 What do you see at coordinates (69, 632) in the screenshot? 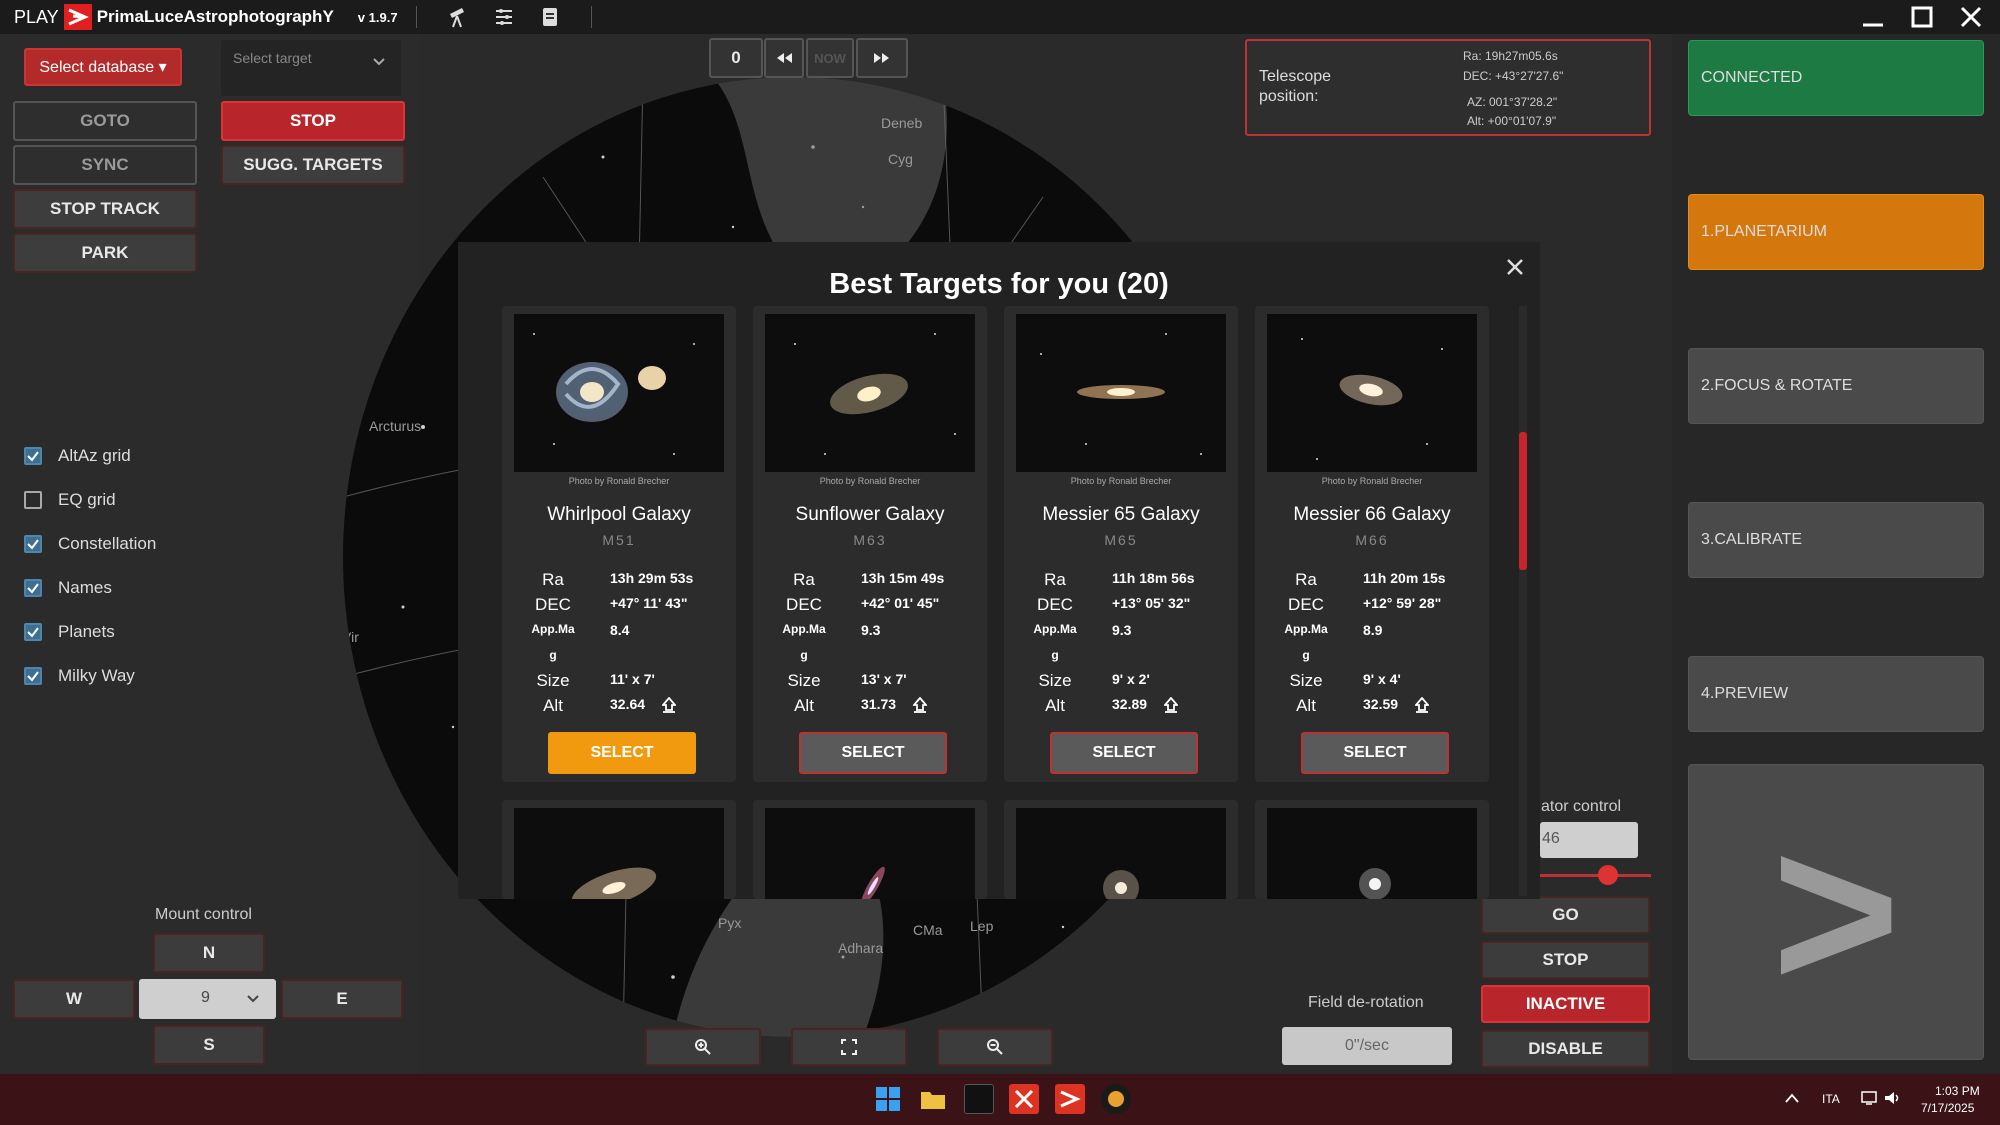
I see `planets-checkbox: Planets` at bounding box center [69, 632].